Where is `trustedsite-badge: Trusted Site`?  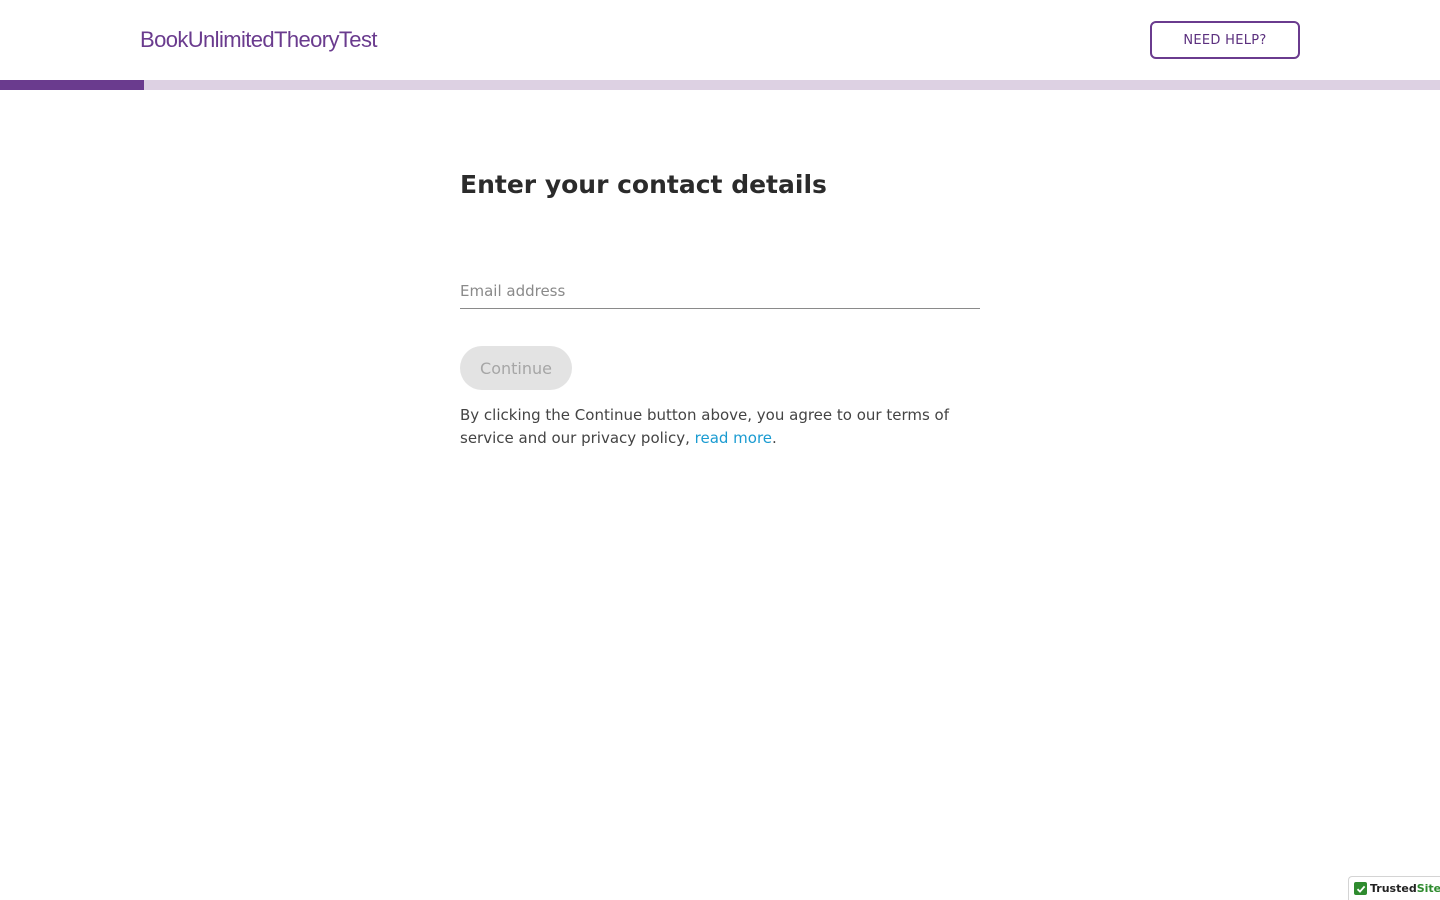 trustedsite-badge: Trusted Site is located at coordinates (1394, 888).